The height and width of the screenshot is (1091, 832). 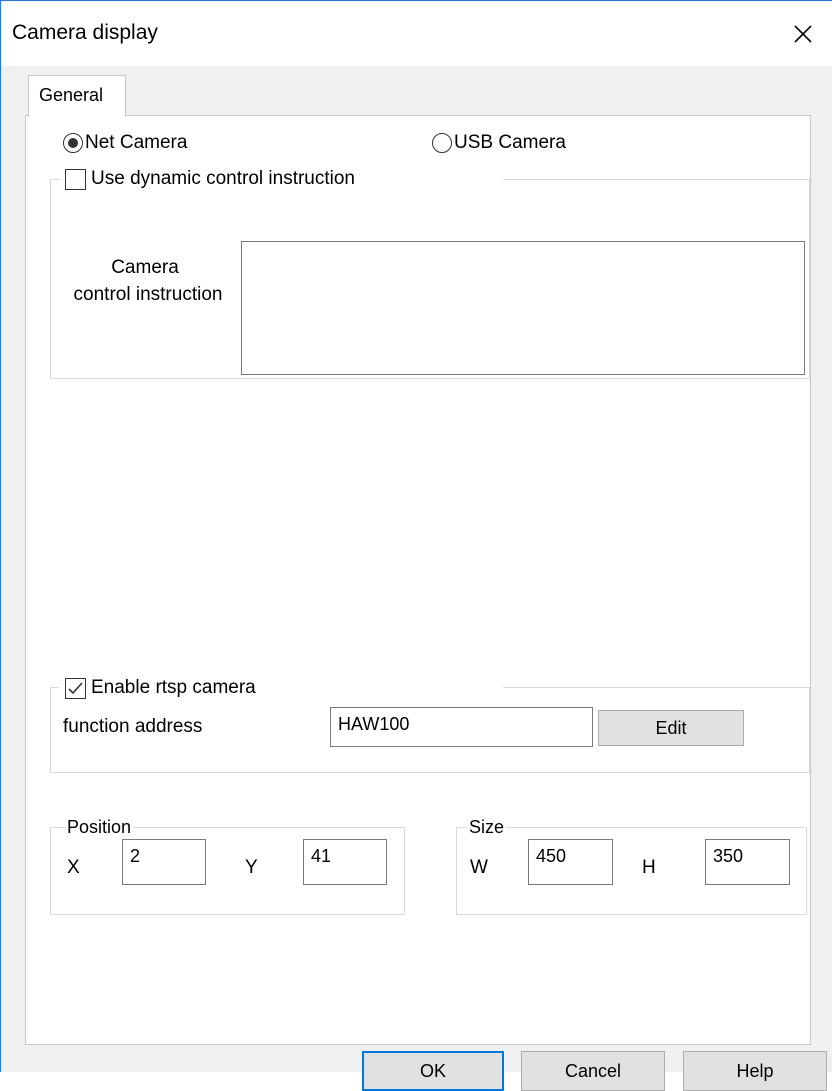 I want to click on ok-button: OK, so click(x=433, y=1071).